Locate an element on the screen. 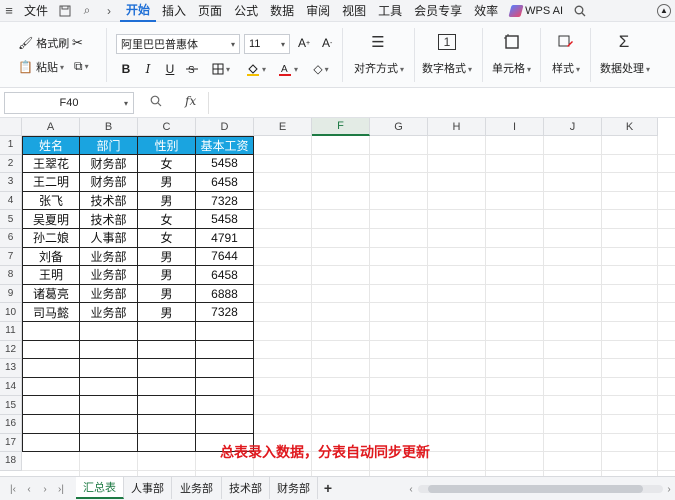 The image size is (675, 500). table-cell: 孙二娘 is located at coordinates (51, 238).